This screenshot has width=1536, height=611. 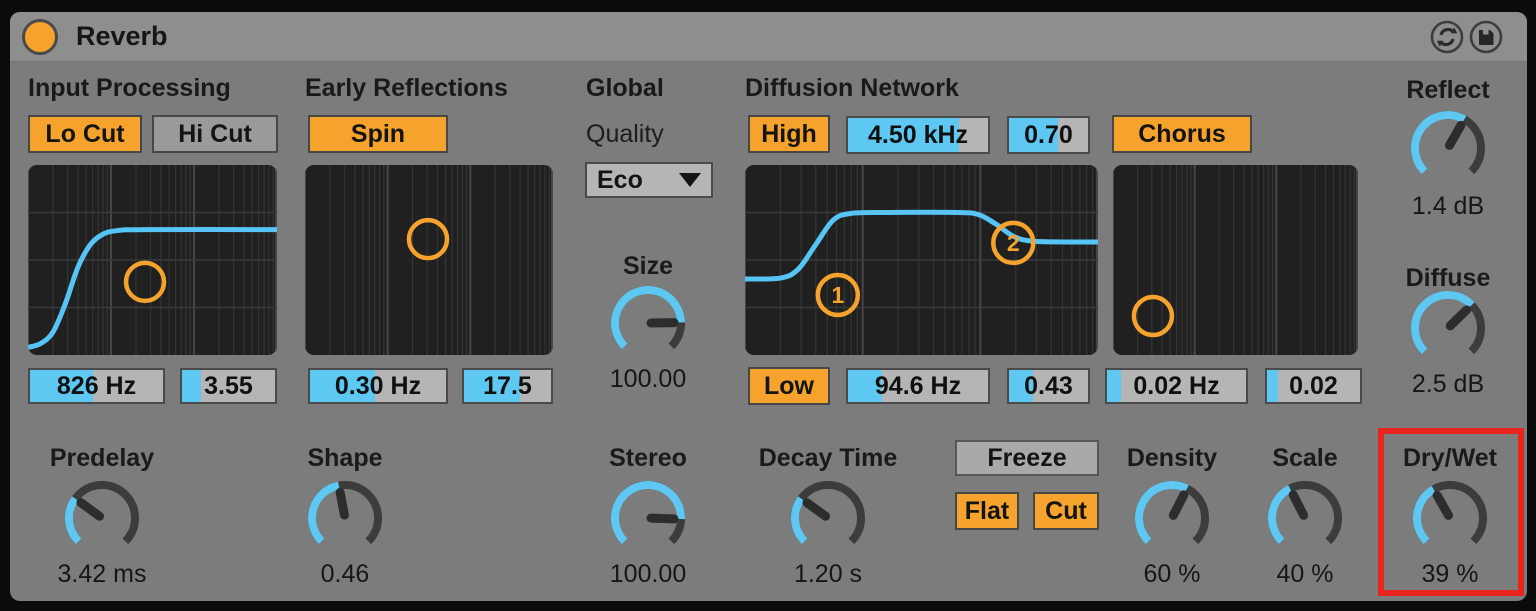 I want to click on save-preset-button, so click(x=1486, y=37).